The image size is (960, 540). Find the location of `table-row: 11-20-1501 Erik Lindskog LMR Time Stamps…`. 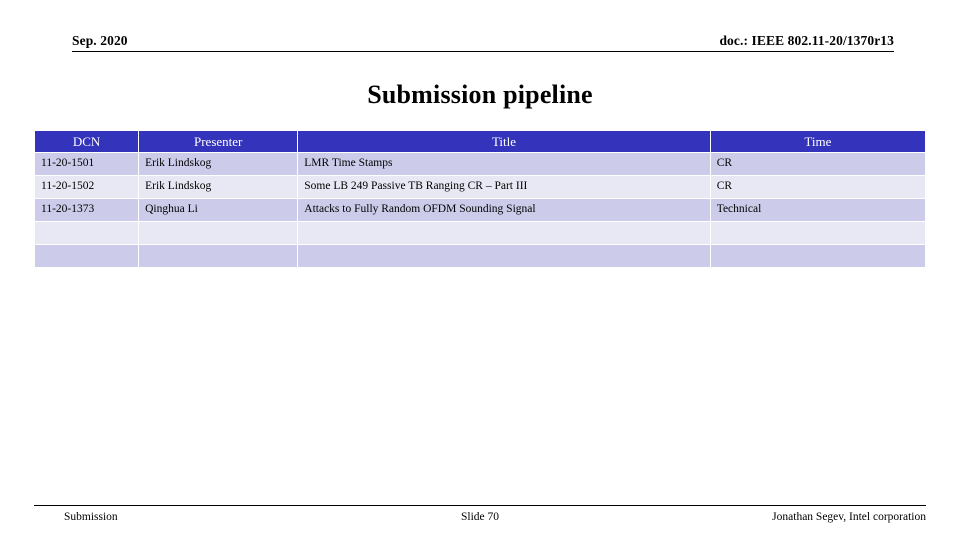

table-row: 11-20-1501 Erik Lindskog LMR Time Stamps… is located at coordinates (480, 164).